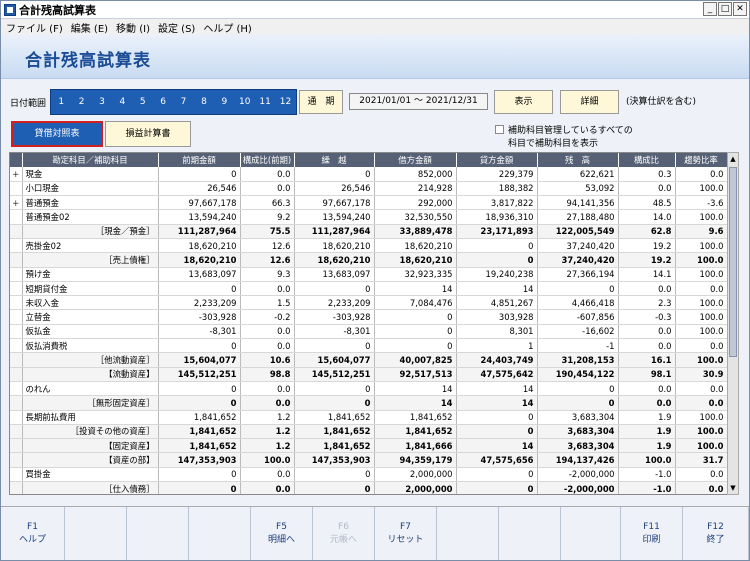  Describe the element at coordinates (199, 160) in the screenshot. I see `column-header: 前期金額` at that location.